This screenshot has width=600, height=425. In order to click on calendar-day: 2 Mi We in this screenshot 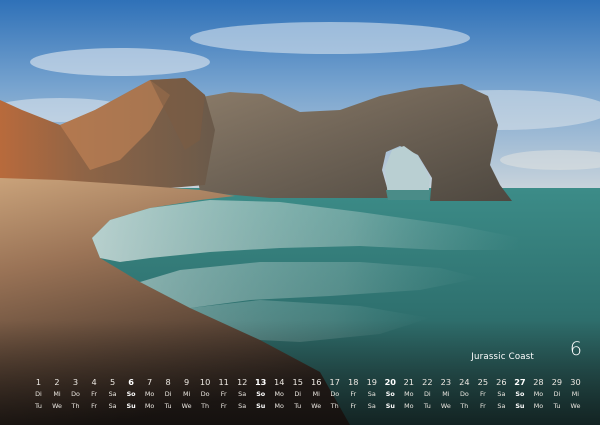, I will do `click(57, 395)`.